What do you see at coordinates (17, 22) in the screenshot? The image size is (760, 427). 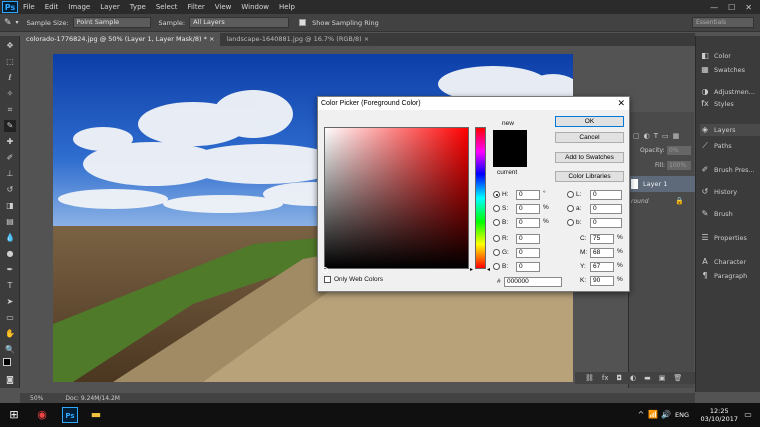 I see `tool-preset-chevron-icon: ▾` at bounding box center [17, 22].